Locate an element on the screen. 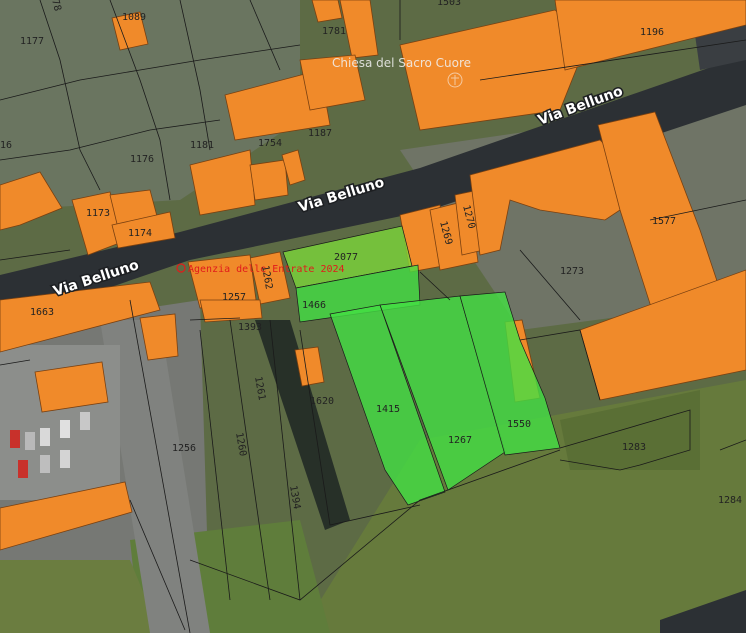  parcel-number: 1577 is located at coordinates (664, 221).